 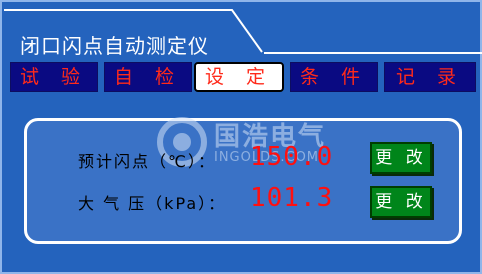 I want to click on pressure-value: 101.3, so click(x=292, y=198).